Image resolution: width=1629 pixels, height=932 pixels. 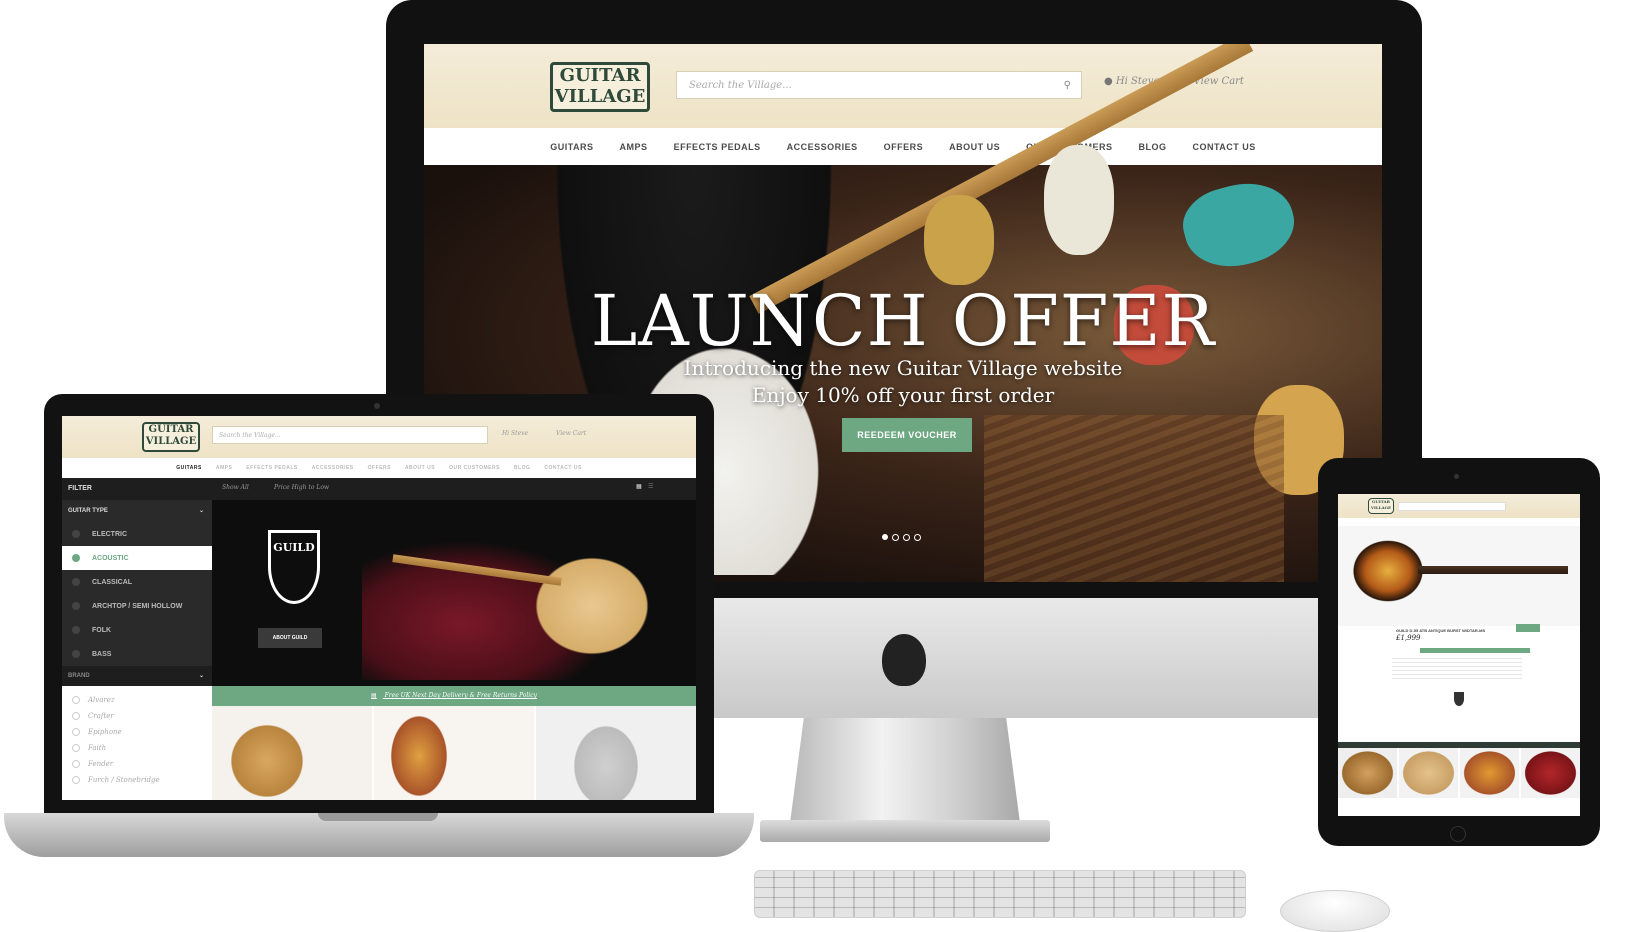 What do you see at coordinates (1441, 630) in the screenshot?
I see `tablet-product-name: GUILD D-55 ATB ANTIQUE BURST W/DTAR-MS` at bounding box center [1441, 630].